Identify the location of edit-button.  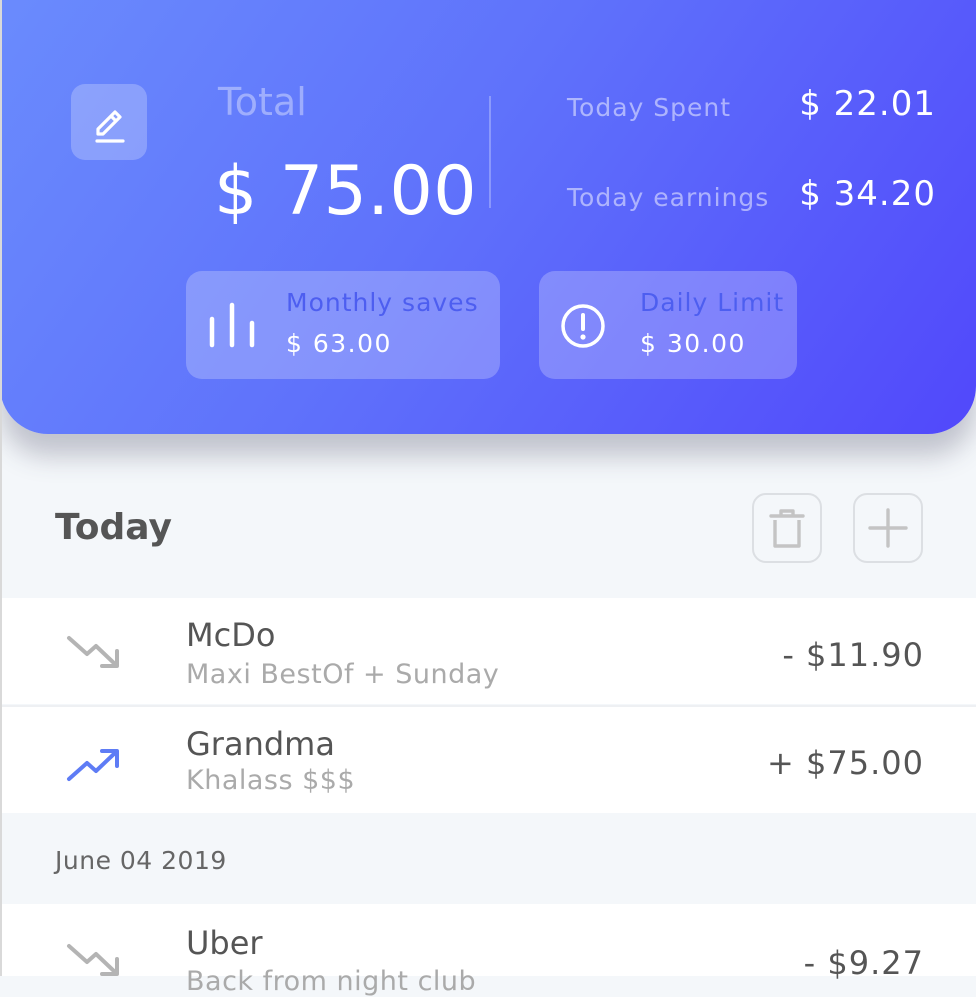
(109, 122).